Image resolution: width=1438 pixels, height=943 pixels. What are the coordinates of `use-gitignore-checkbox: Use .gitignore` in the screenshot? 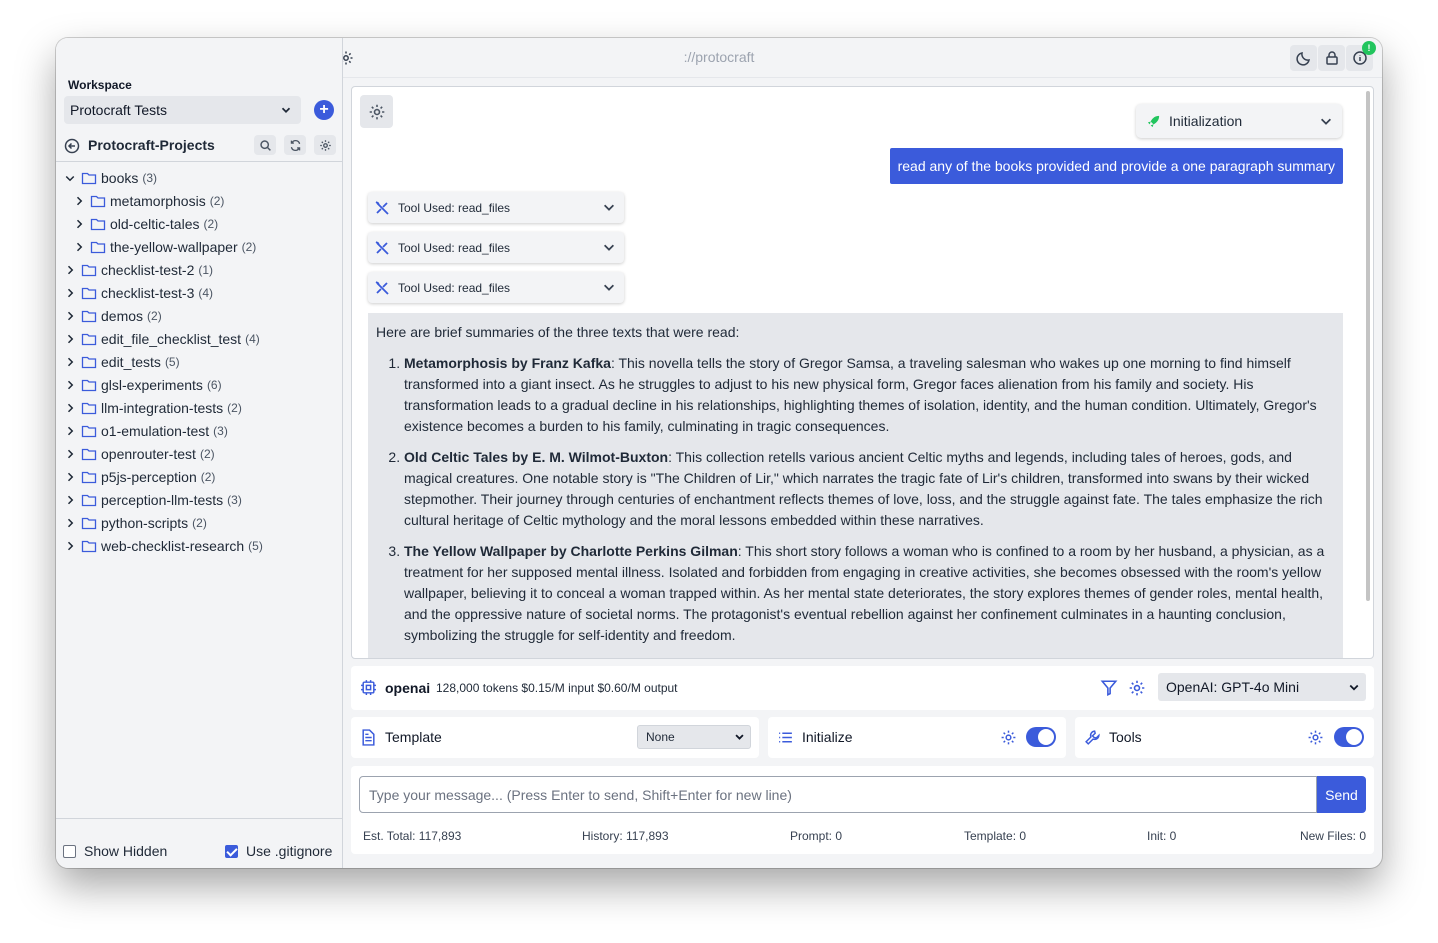 It's located at (278, 851).